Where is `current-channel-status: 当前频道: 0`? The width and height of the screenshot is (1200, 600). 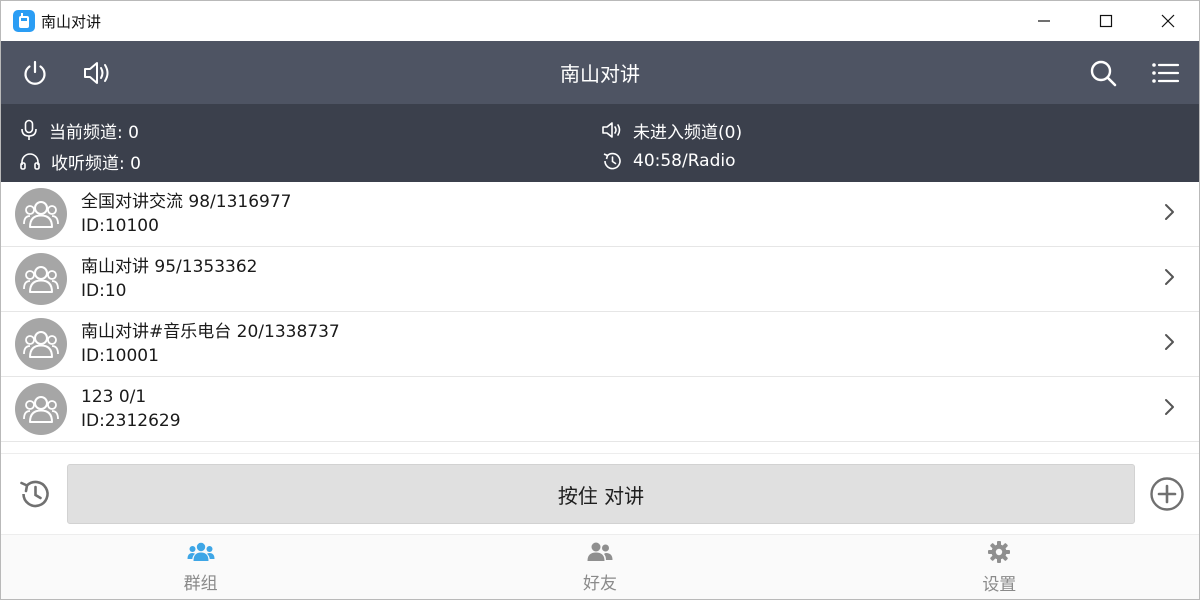
current-channel-status: 当前频道: 0 is located at coordinates (79, 130).